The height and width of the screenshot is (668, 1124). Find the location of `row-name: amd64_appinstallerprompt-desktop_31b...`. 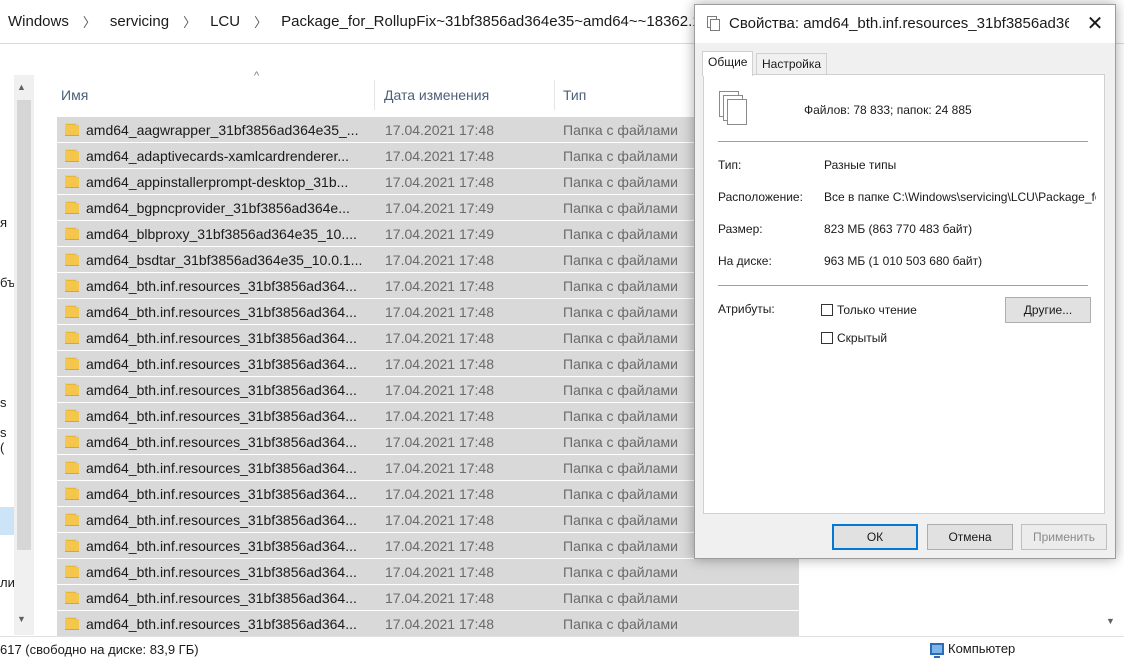

row-name: amd64_appinstallerprompt-desktop_31b... is located at coordinates (227, 182).